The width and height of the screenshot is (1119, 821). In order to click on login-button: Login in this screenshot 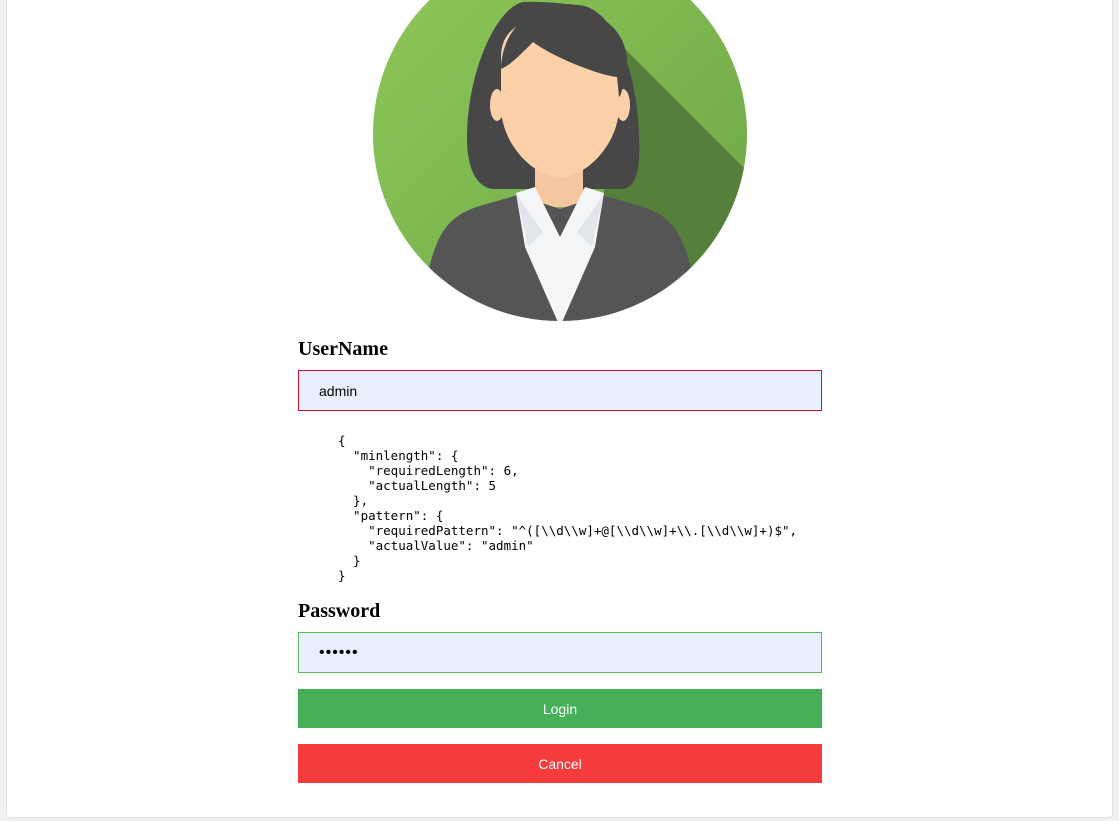, I will do `click(560, 708)`.